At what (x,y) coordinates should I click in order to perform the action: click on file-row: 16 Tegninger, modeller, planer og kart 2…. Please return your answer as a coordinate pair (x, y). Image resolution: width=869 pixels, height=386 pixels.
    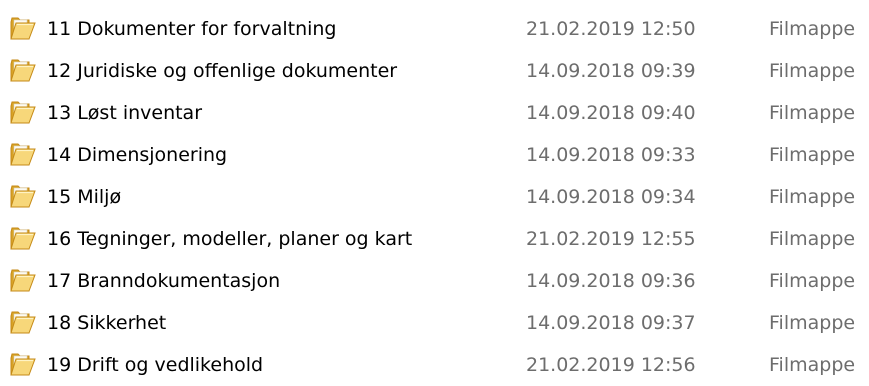
    Looking at the image, I should click on (434, 239).